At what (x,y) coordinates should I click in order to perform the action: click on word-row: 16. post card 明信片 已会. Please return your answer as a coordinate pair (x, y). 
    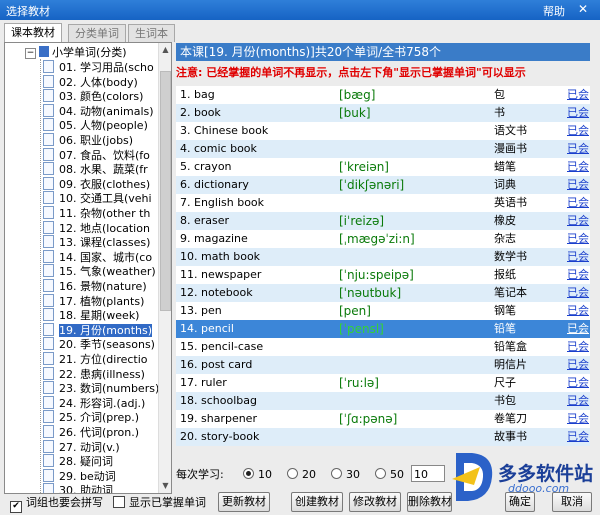
    Looking at the image, I should click on (383, 365).